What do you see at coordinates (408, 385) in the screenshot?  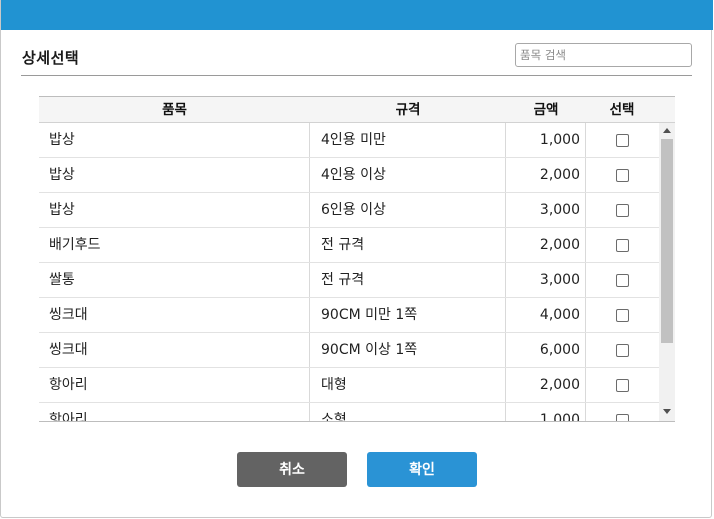 I see `item-spec-cell: 대형` at bounding box center [408, 385].